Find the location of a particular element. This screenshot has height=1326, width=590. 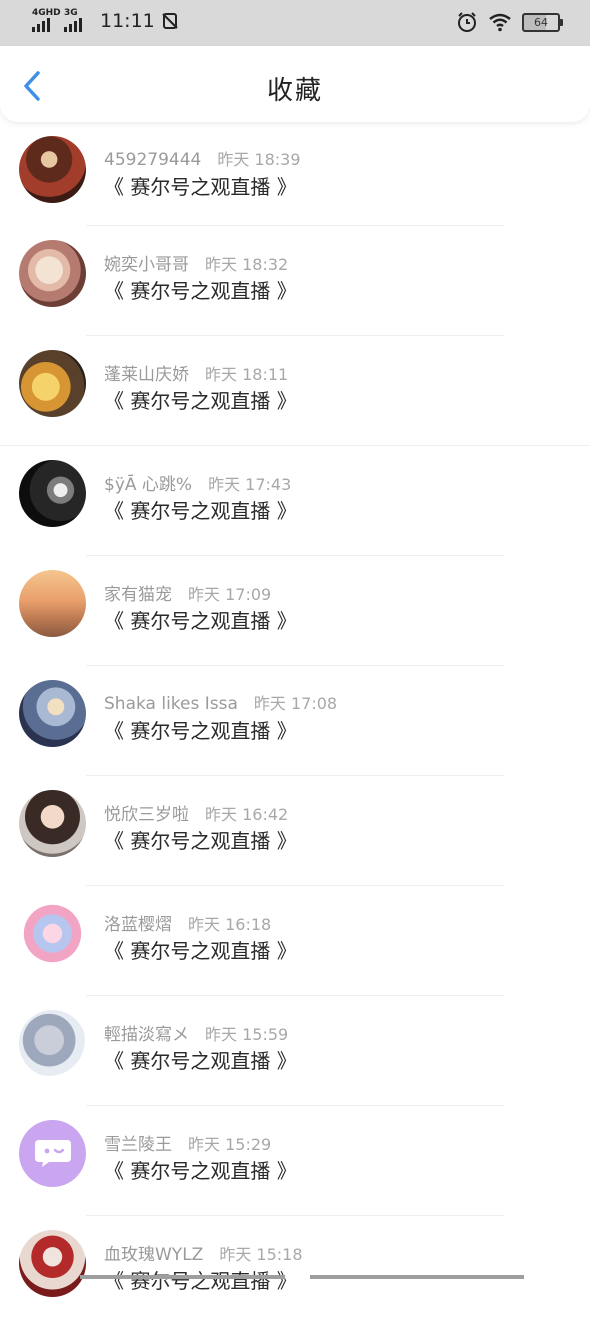

sender-name: 雪兰陵王 is located at coordinates (138, 1145).